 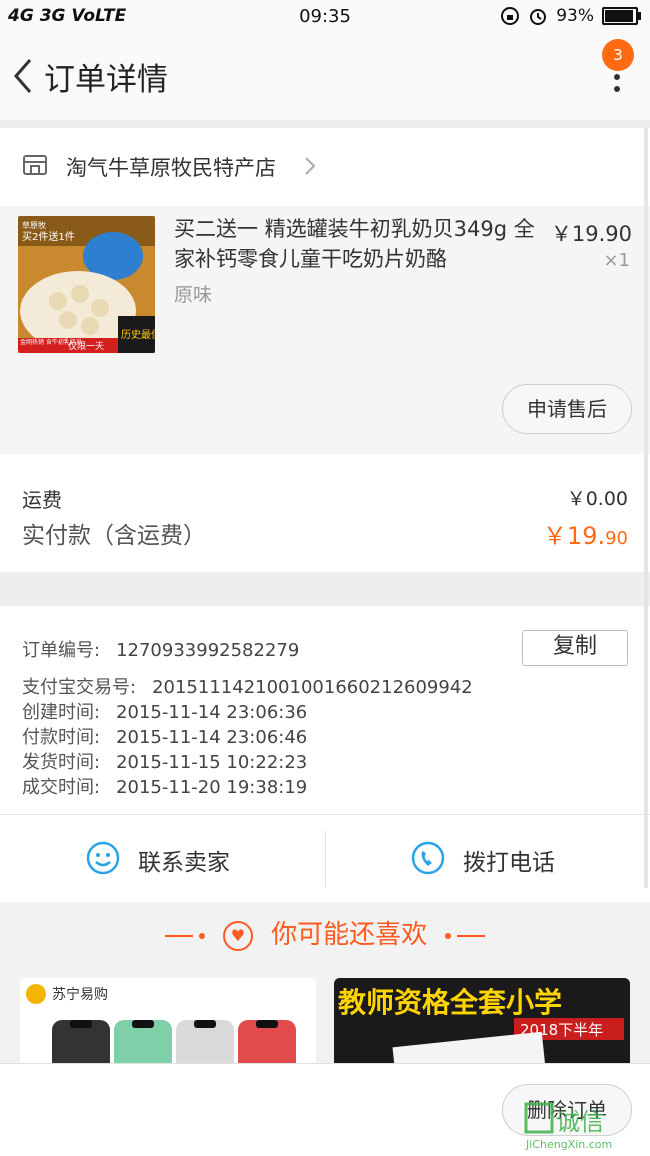 I want to click on status-bar: 4G 3G VoLTE 09:35 93%, so click(x=325, y=17).